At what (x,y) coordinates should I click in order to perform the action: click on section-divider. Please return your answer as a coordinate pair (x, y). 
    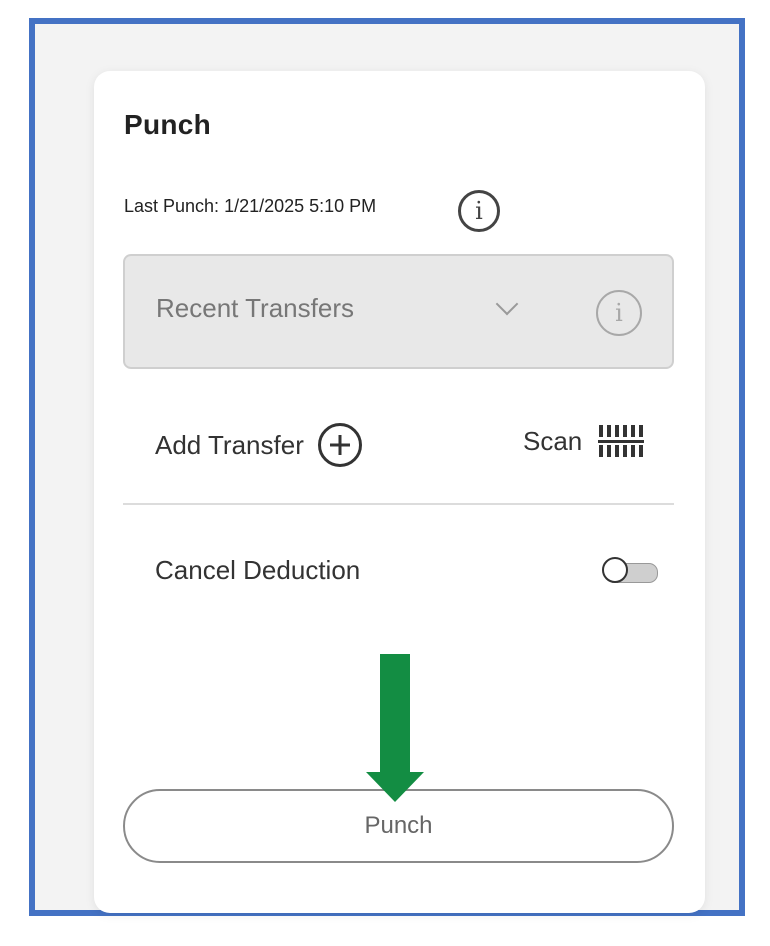
    Looking at the image, I should click on (398, 504).